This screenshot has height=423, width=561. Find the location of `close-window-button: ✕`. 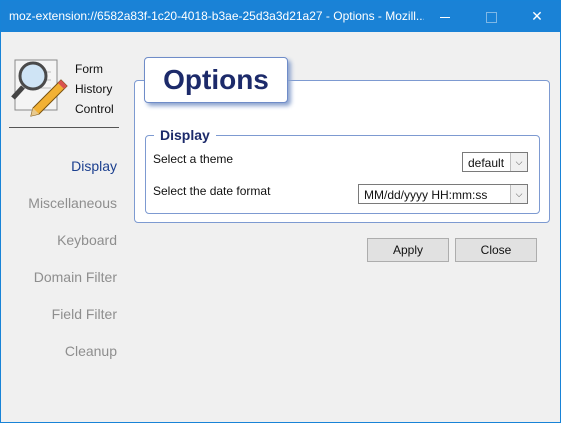

close-window-button: ✕ is located at coordinates (537, 16).